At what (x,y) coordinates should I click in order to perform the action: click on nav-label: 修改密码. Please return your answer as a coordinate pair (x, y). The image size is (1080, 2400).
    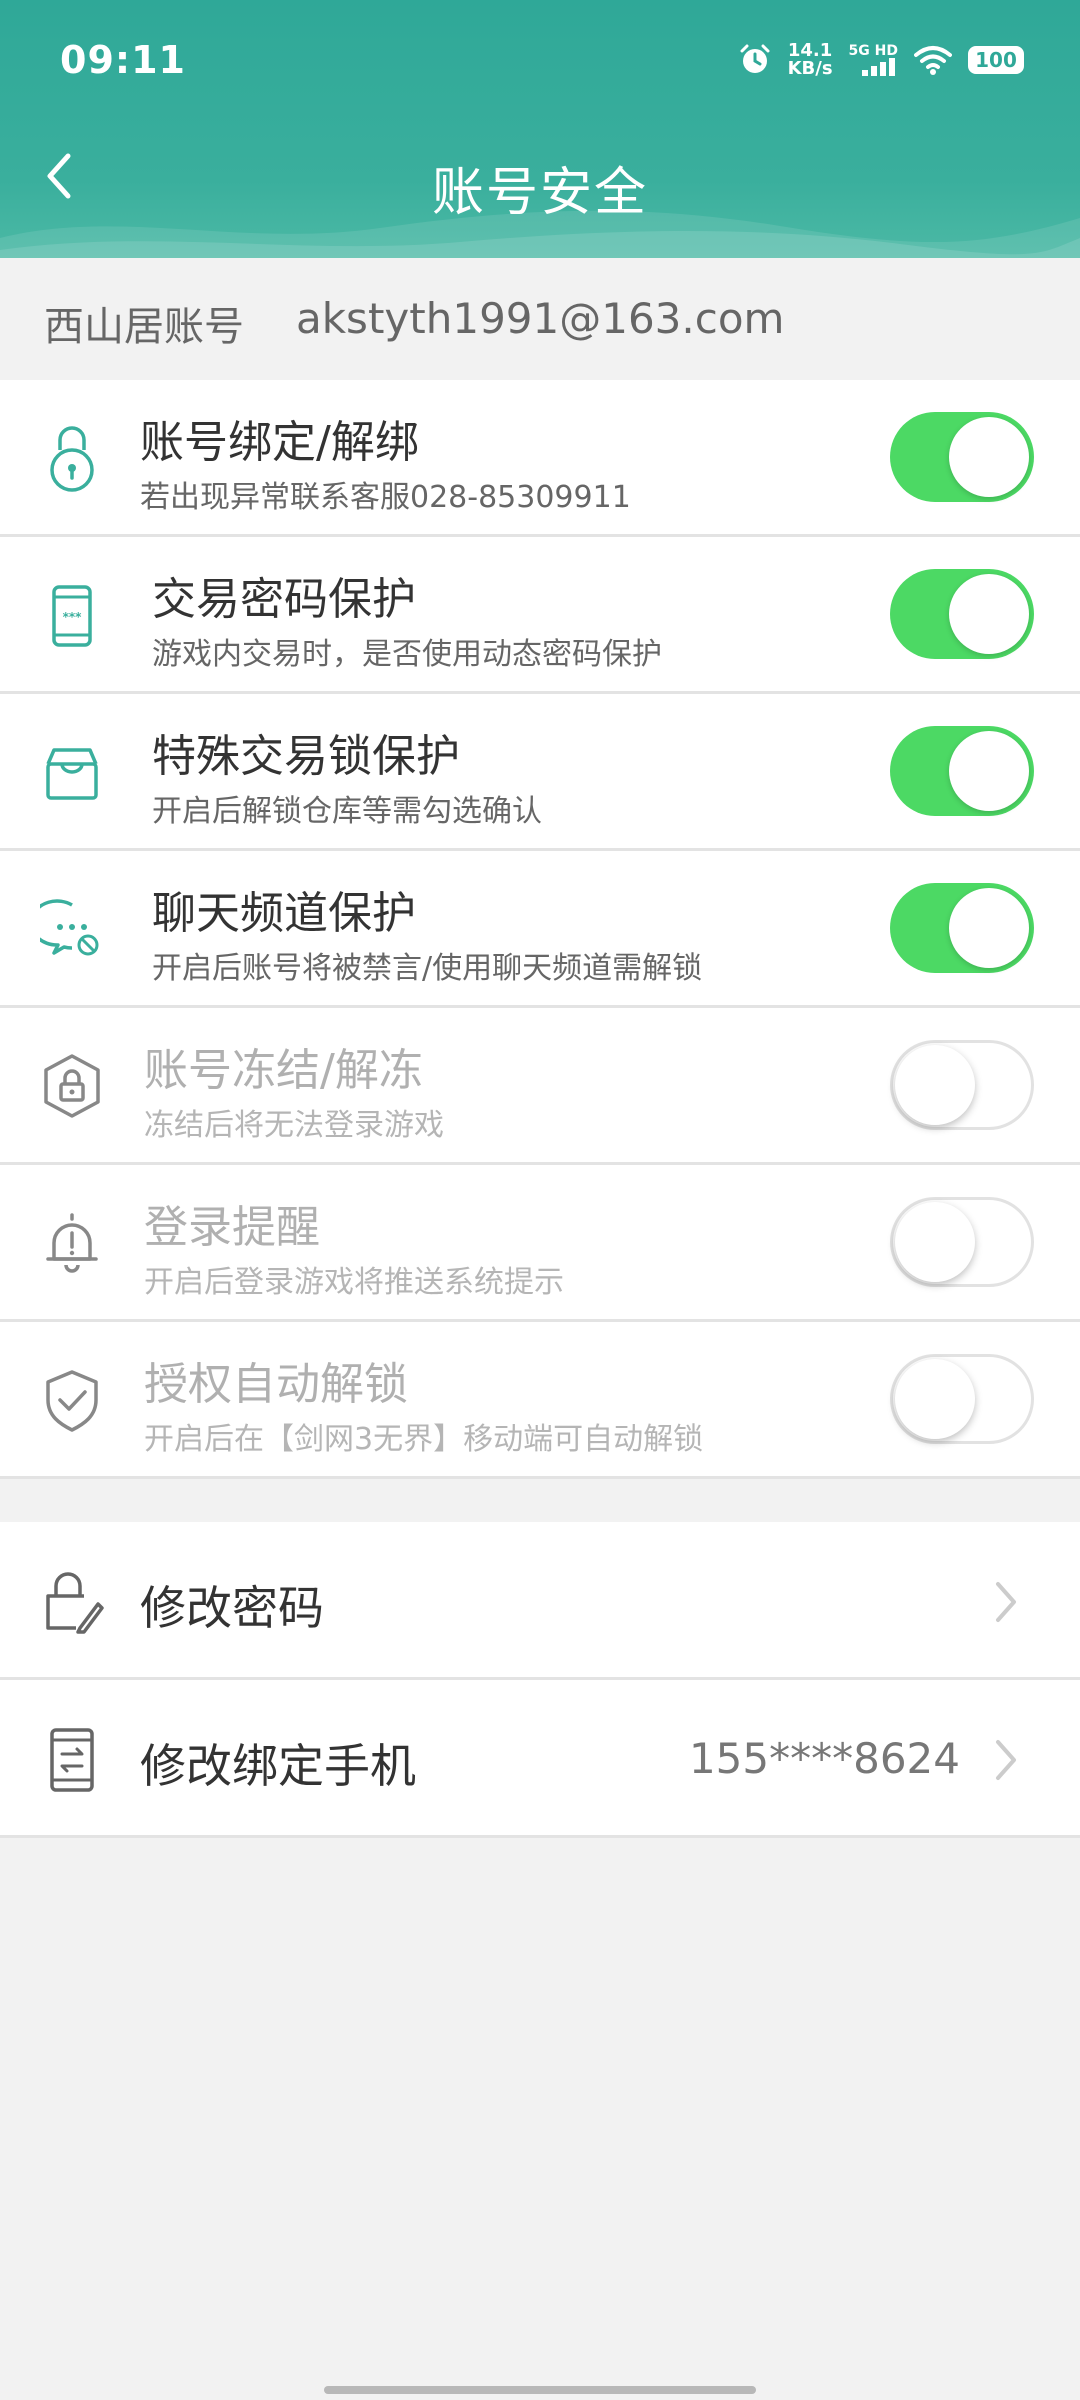
    Looking at the image, I should click on (232, 1608).